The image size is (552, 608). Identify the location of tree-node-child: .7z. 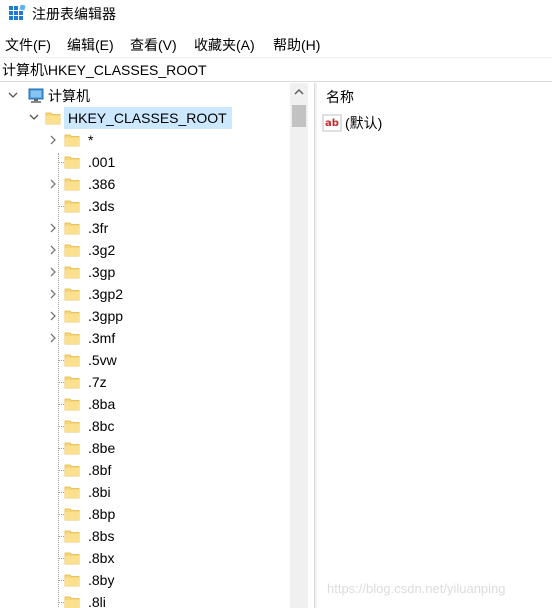
(145, 382).